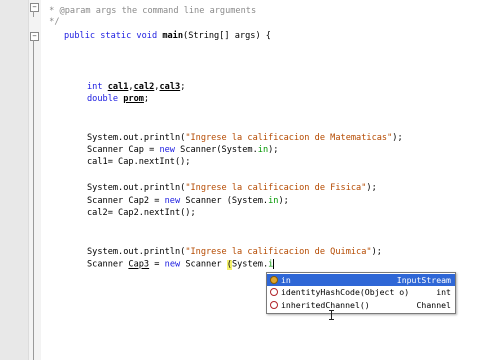  What do you see at coordinates (14, 180) in the screenshot?
I see `line-number-gutter` at bounding box center [14, 180].